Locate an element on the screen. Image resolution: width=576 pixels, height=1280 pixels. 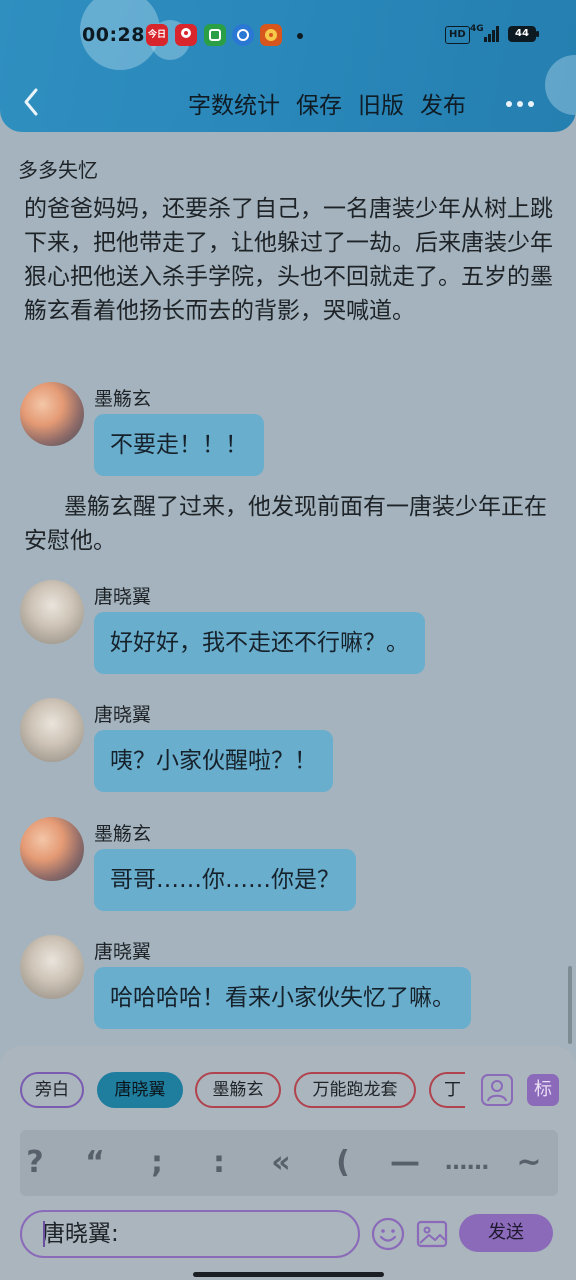
news-app-icon: 今日 is located at coordinates (157, 35).